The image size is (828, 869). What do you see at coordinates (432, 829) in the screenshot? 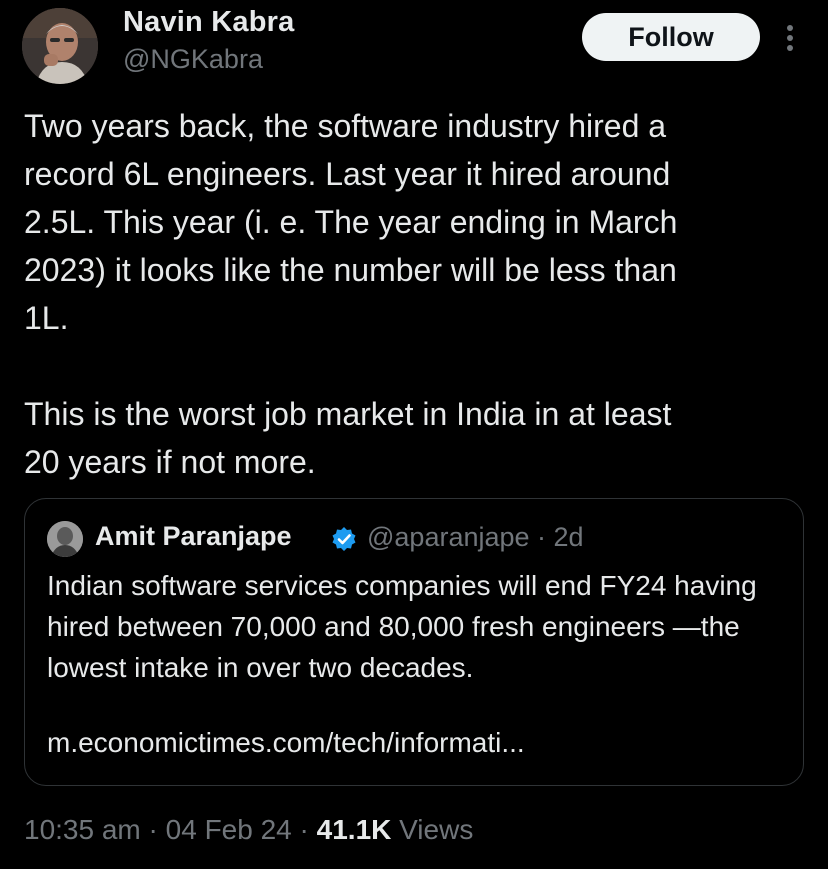
I see `views-label: Views` at bounding box center [432, 829].